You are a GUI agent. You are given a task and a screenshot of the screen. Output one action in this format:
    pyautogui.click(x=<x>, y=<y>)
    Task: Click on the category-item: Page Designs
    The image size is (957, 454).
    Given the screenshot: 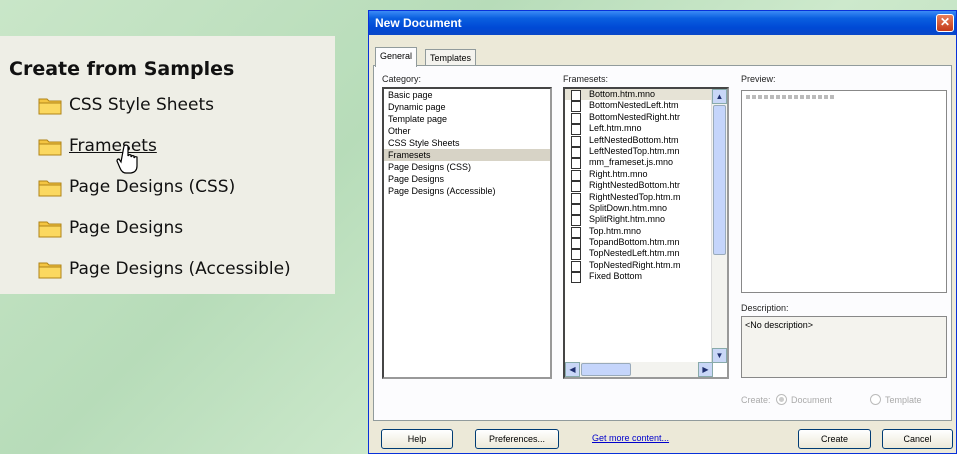 What is the action you would take?
    pyautogui.click(x=467, y=179)
    